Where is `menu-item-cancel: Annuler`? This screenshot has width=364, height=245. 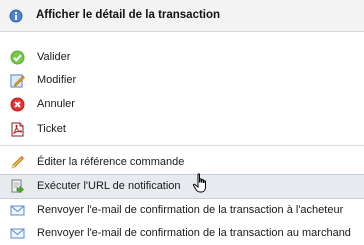 menu-item-cancel: Annuler is located at coordinates (182, 104).